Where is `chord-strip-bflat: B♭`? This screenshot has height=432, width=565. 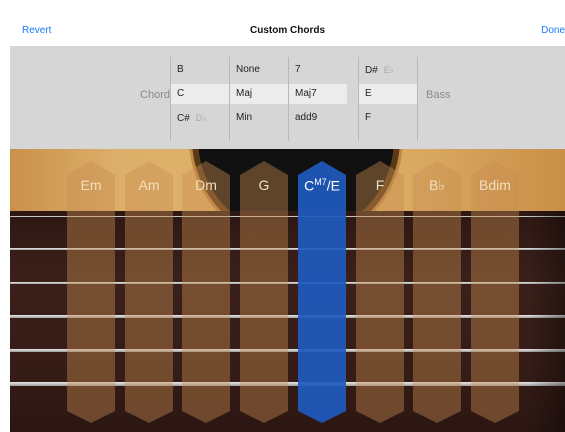 chord-strip-bflat: B♭ is located at coordinates (437, 292).